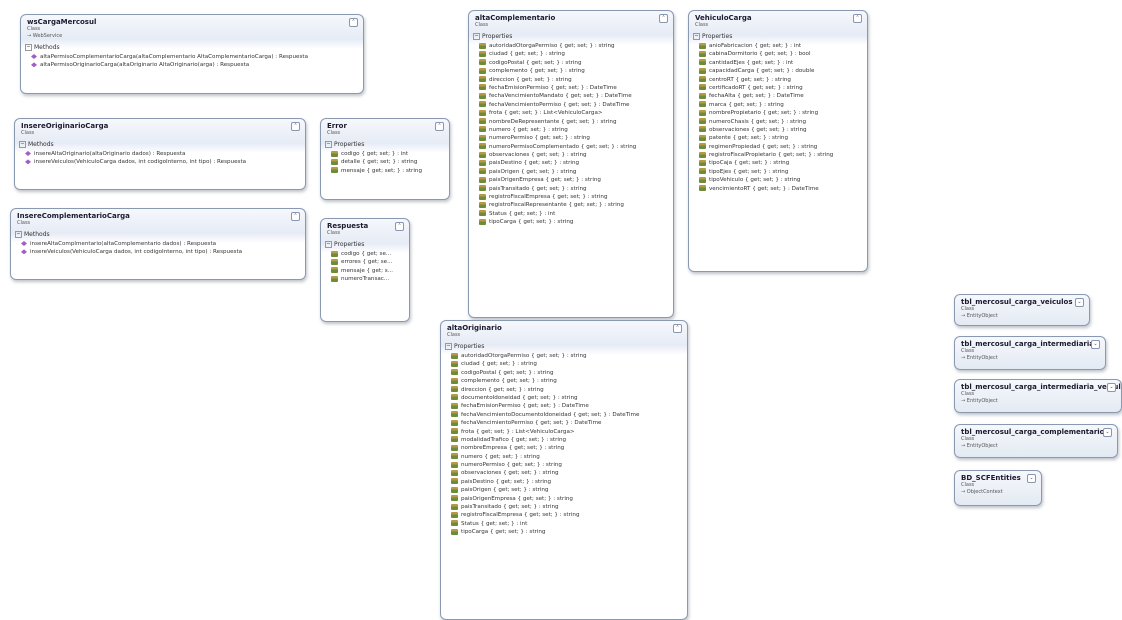 The width and height of the screenshot is (1122, 620). Describe the element at coordinates (388, 154) in the screenshot. I see `property-row: codigo { get; set; } : int` at that location.